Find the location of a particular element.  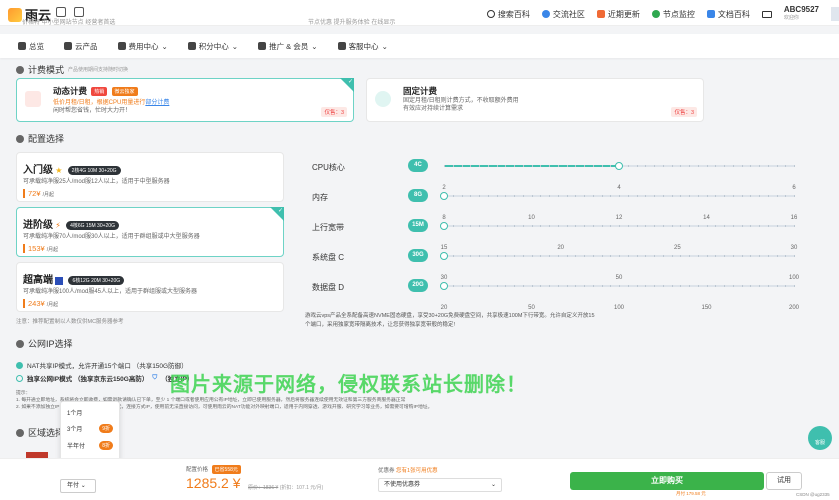

slider-value-badge: 15M is located at coordinates (418, 225).